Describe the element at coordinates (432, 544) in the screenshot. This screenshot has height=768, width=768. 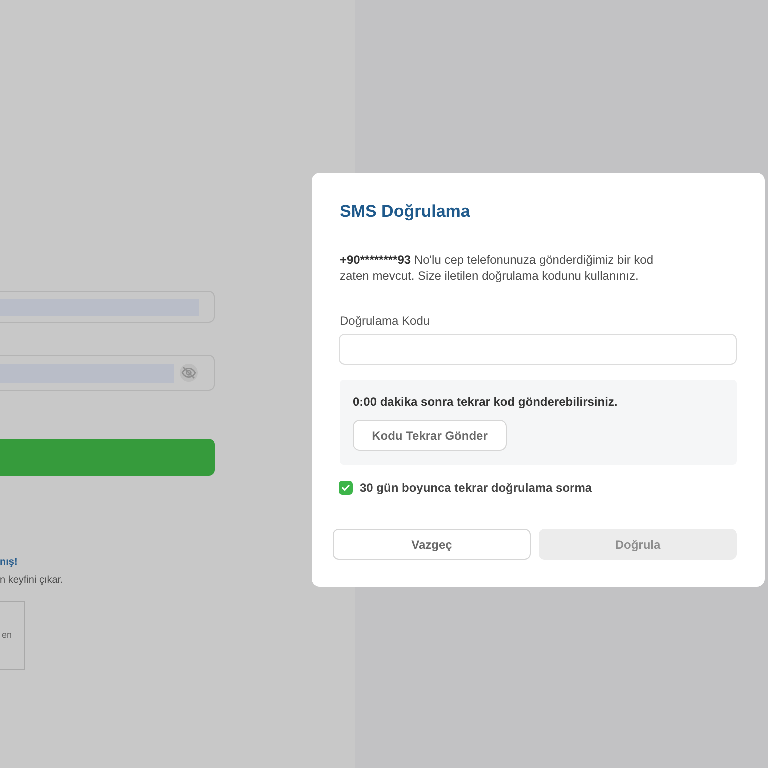
I see `cancel-button: Vazgeç` at that location.